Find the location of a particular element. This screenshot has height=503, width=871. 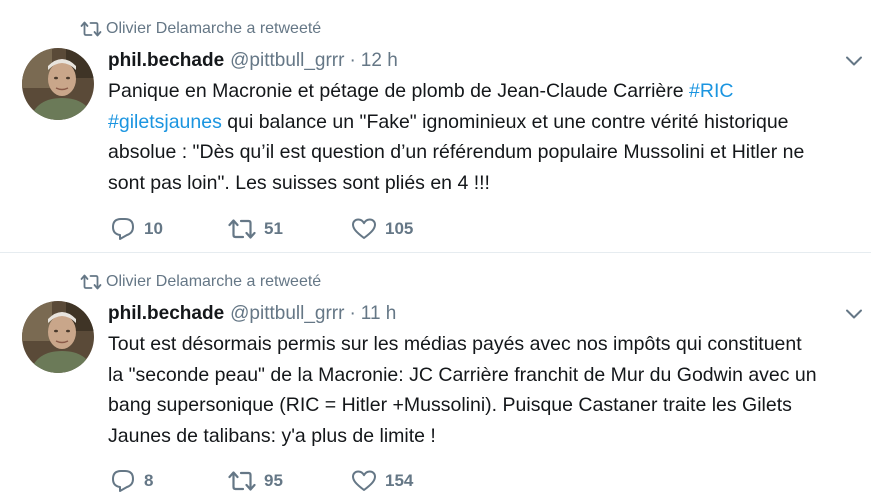

tweet-text-line: Jaunes de talibans: y'a plus de limite ! is located at coordinates (484, 436).